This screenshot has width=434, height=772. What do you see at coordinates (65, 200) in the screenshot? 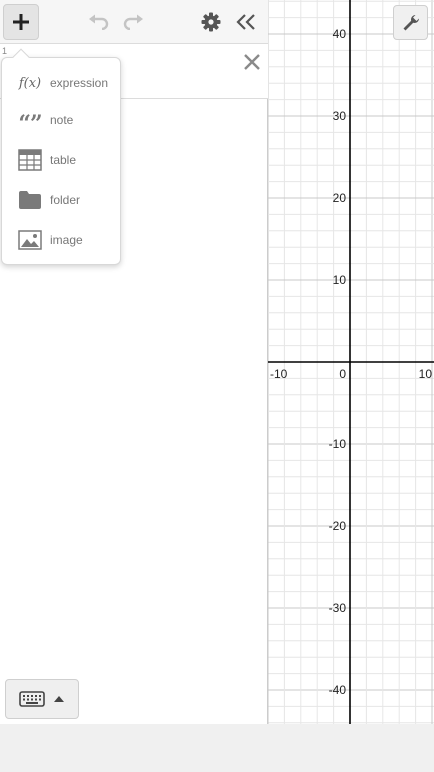
I see `menu-item-label: folder` at bounding box center [65, 200].